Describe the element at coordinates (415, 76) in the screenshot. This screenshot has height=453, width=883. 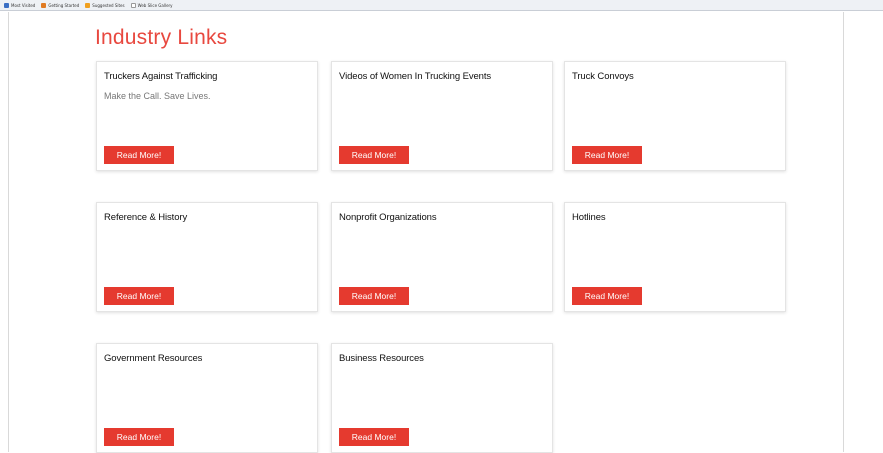
I see `card-title: Videos of Women In Trucking Events` at that location.